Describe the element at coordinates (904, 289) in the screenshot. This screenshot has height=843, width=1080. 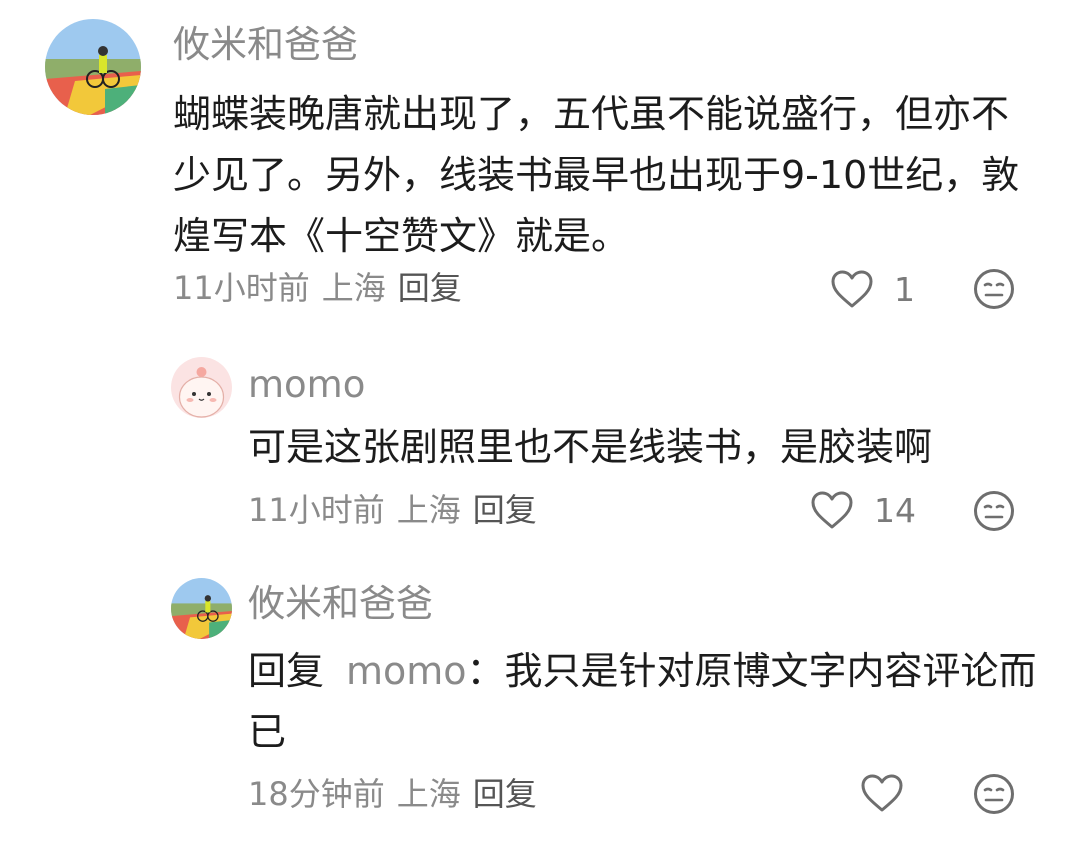
I see `like-count: 1` at that location.